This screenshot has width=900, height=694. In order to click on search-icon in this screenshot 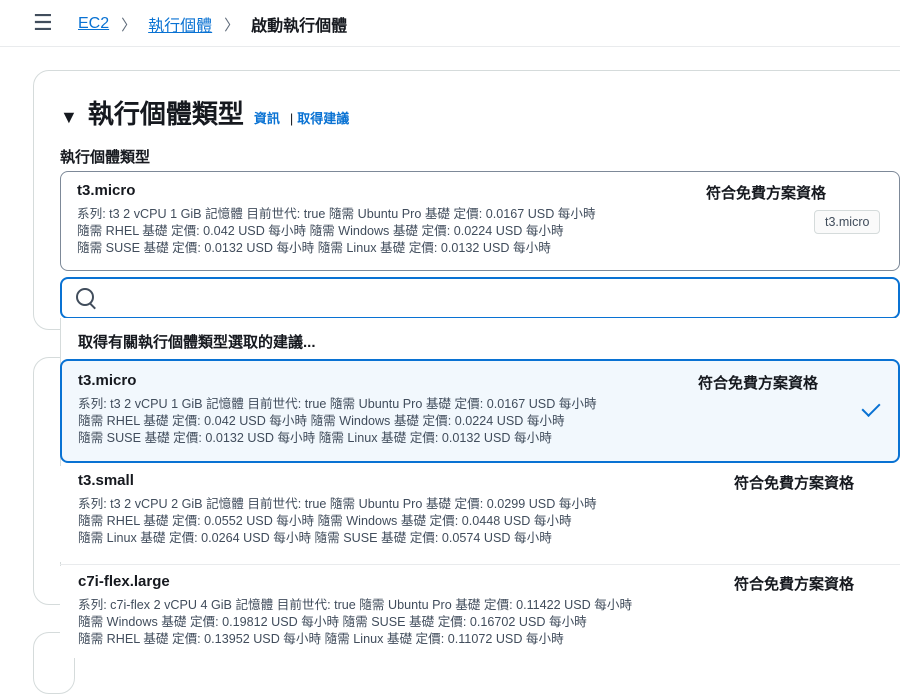, I will do `click(85, 297)`.